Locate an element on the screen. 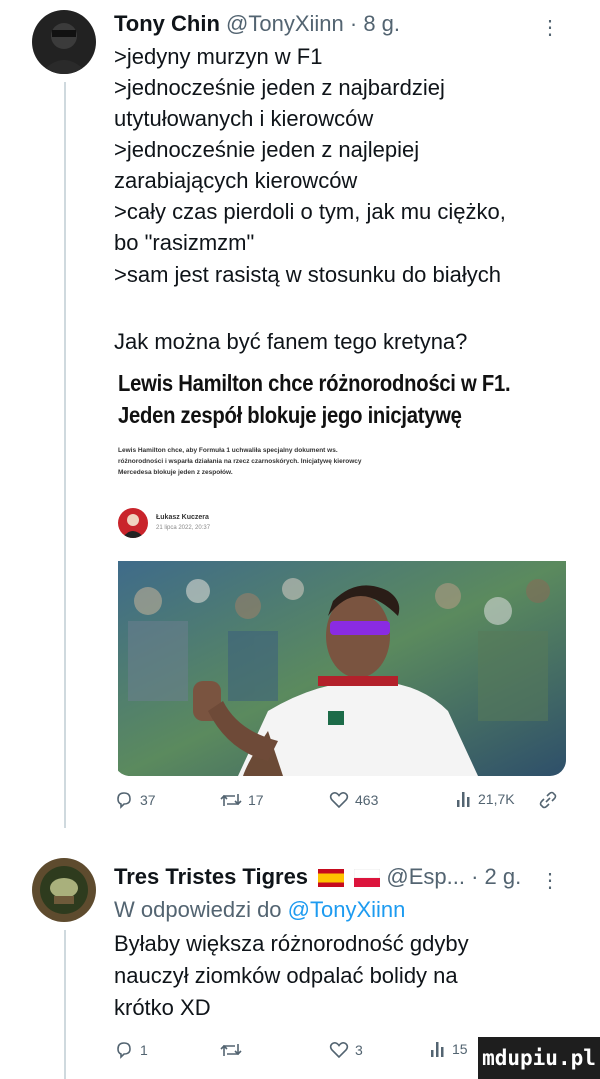 The height and width of the screenshot is (1079, 600). article-author-avatar is located at coordinates (133, 523).